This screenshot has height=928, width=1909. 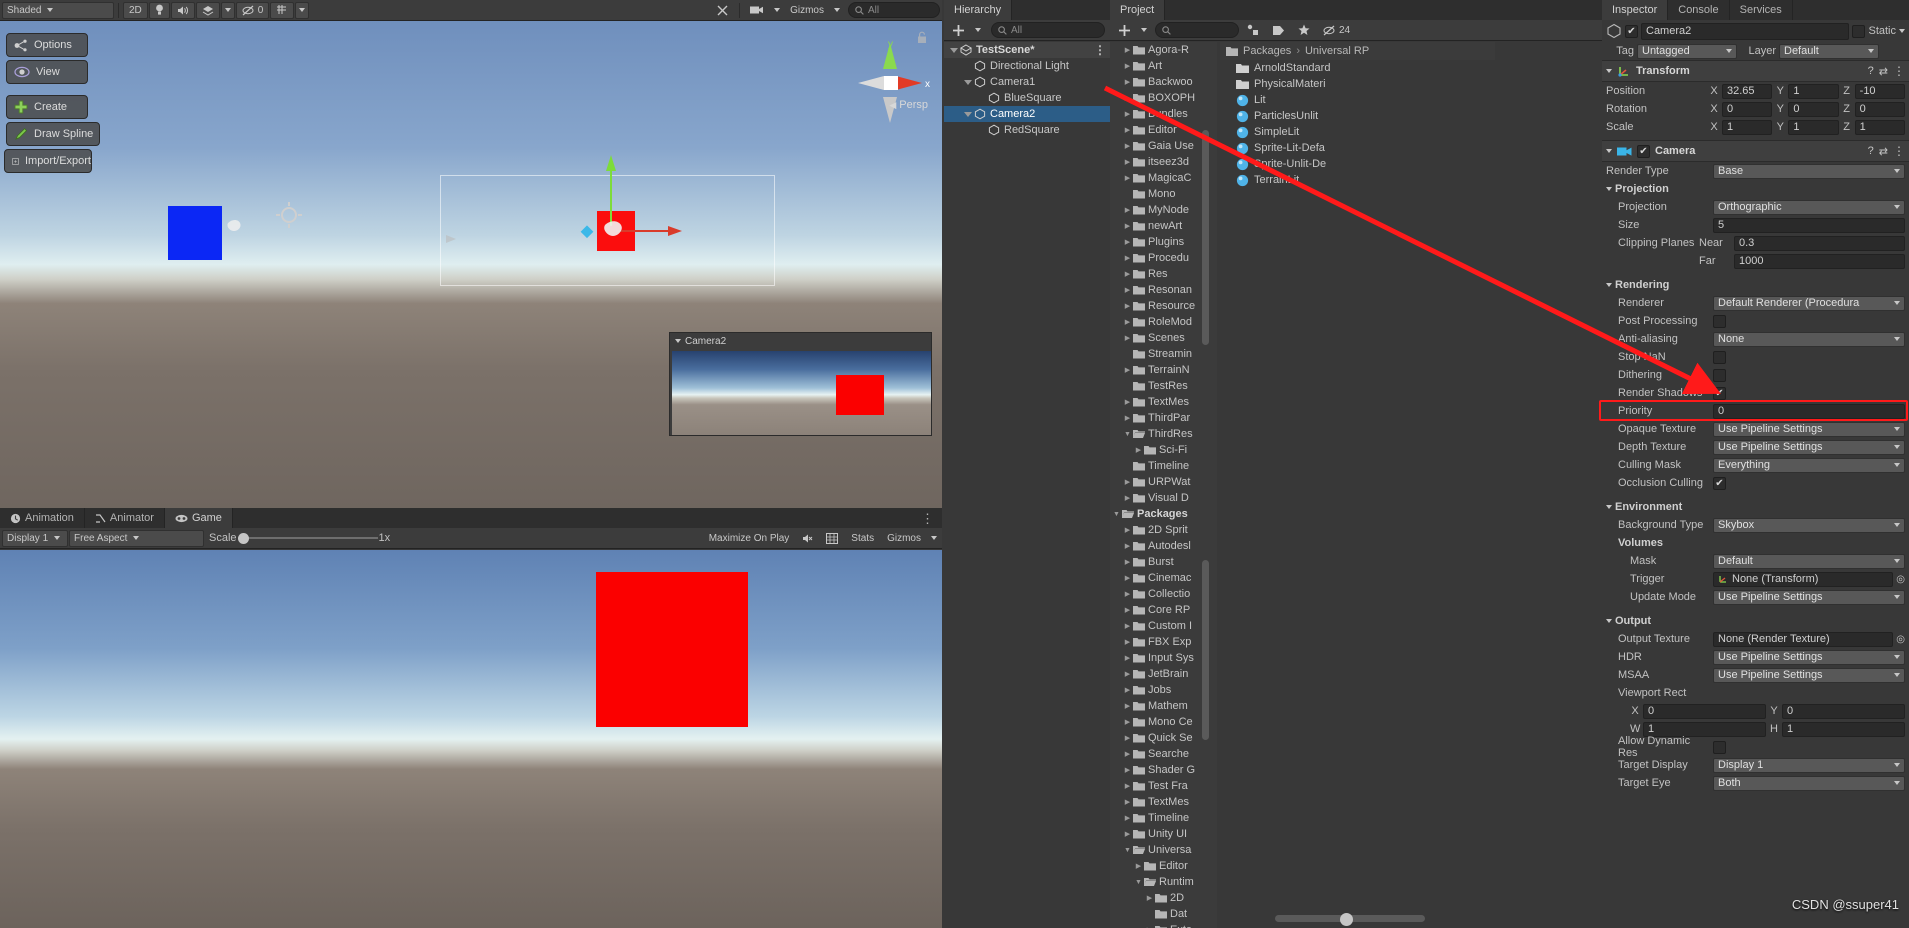 I want to click on breadcrumb-universal-rp: Universal RP, so click(x=1337, y=51).